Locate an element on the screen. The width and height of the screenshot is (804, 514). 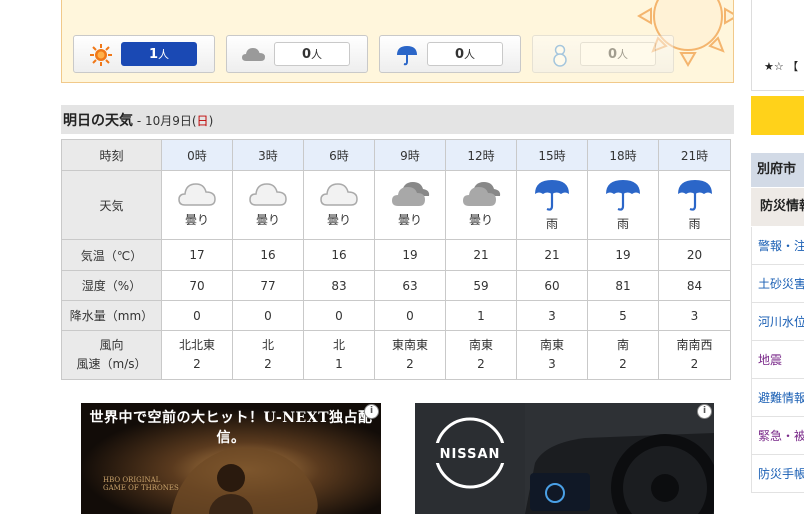
wind-direction: 南 is located at coordinates (622, 345).